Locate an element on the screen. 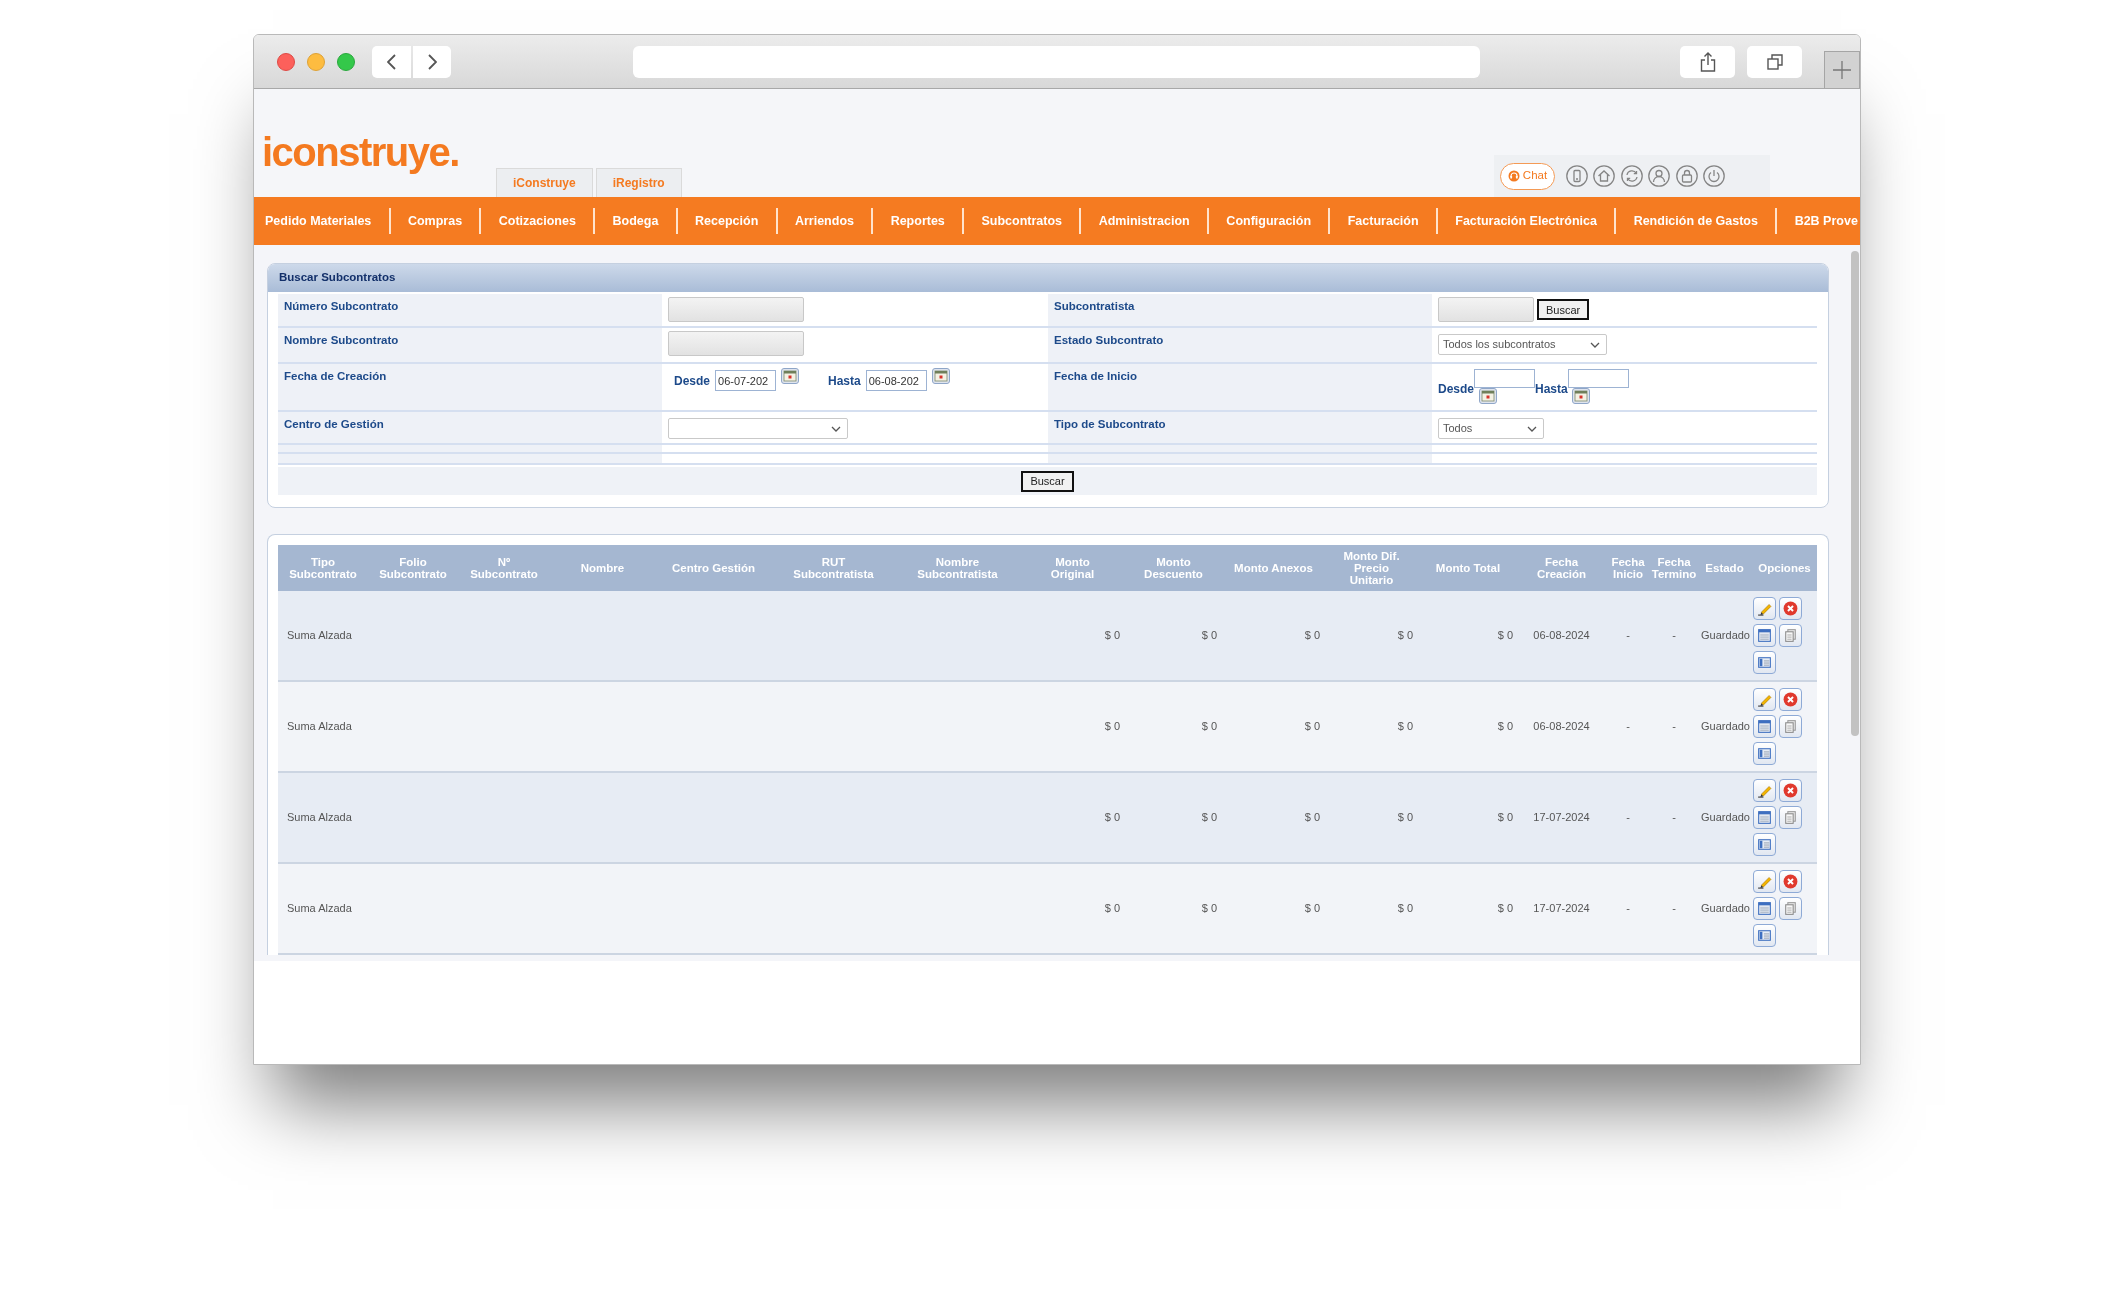  range-label: Desde is located at coordinates (1456, 389).